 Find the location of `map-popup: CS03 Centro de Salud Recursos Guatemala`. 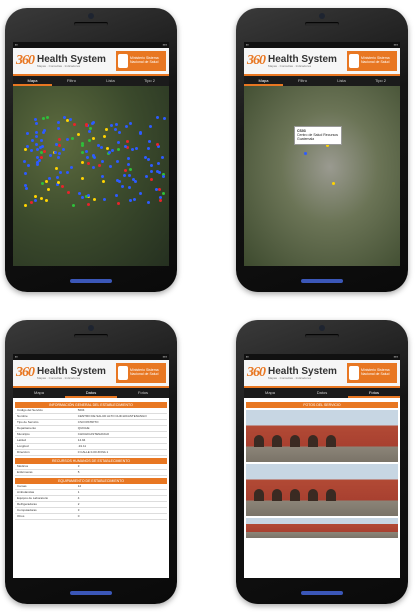

map-popup: CS03 Centro de Salud Recursos Guatemala is located at coordinates (318, 135).